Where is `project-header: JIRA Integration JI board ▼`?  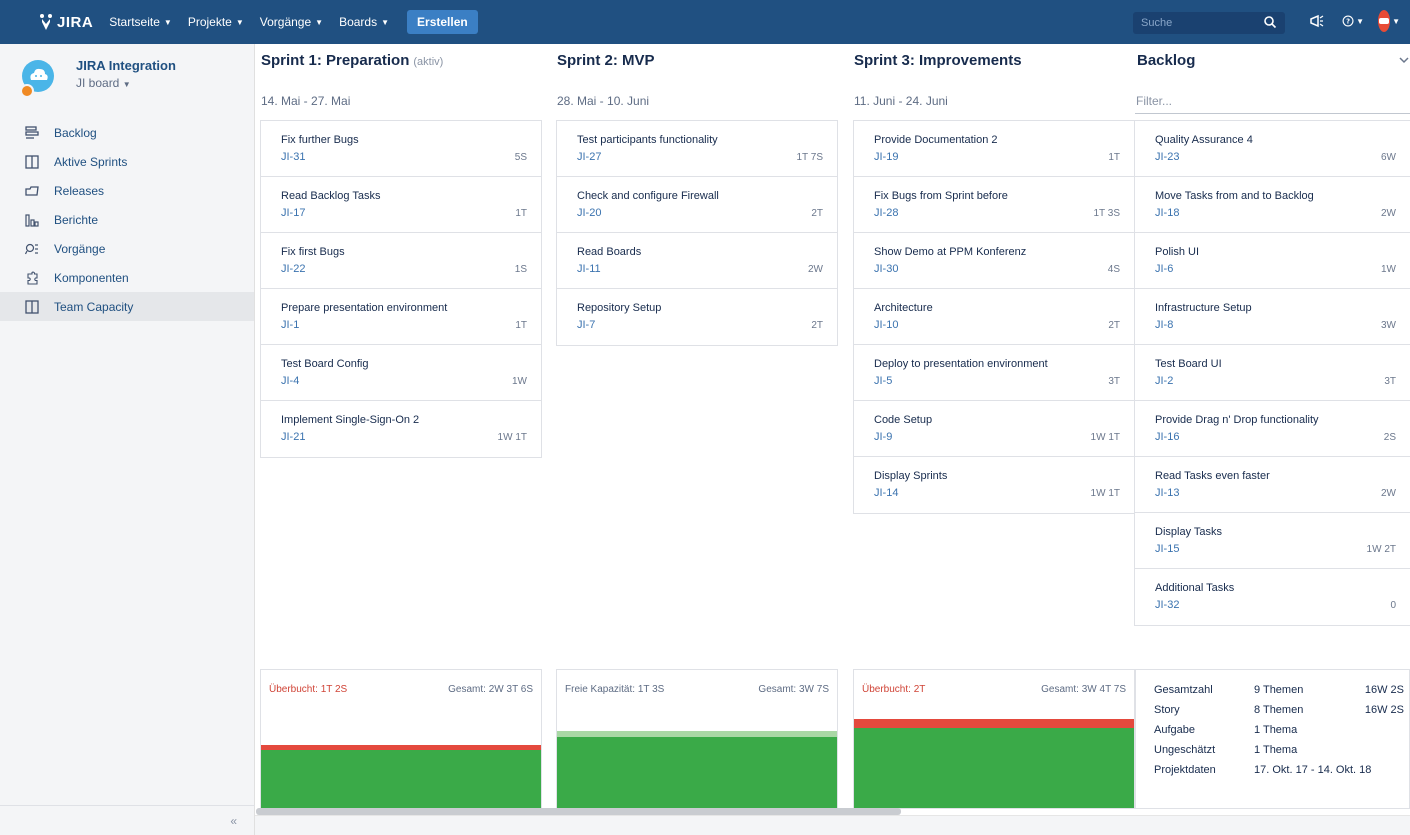
project-header: JIRA Integration JI board ▼ is located at coordinates (127, 78).